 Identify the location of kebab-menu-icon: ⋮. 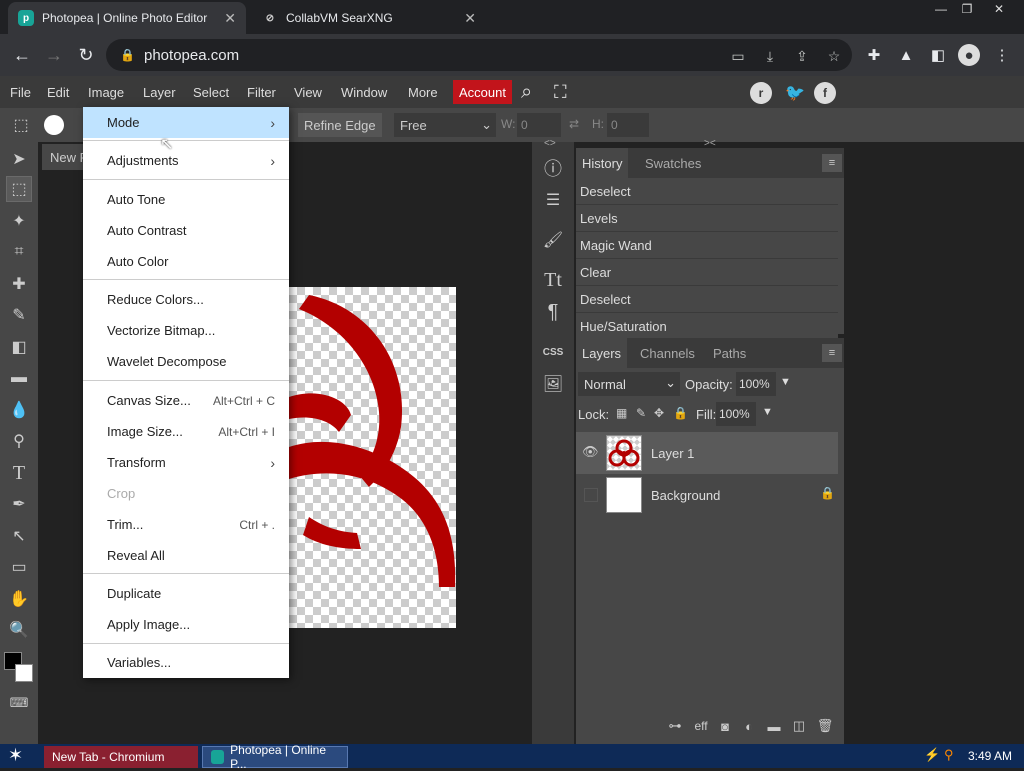
(1002, 55).